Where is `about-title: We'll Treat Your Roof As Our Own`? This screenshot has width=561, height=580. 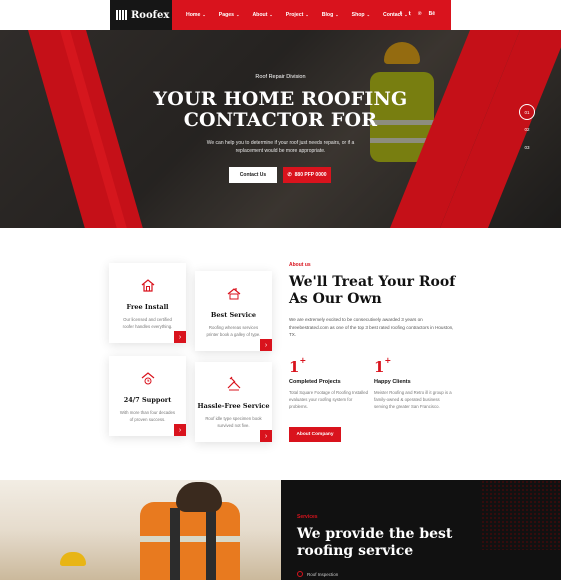 about-title: We'll Treat Your Roof As Our Own is located at coordinates (372, 290).